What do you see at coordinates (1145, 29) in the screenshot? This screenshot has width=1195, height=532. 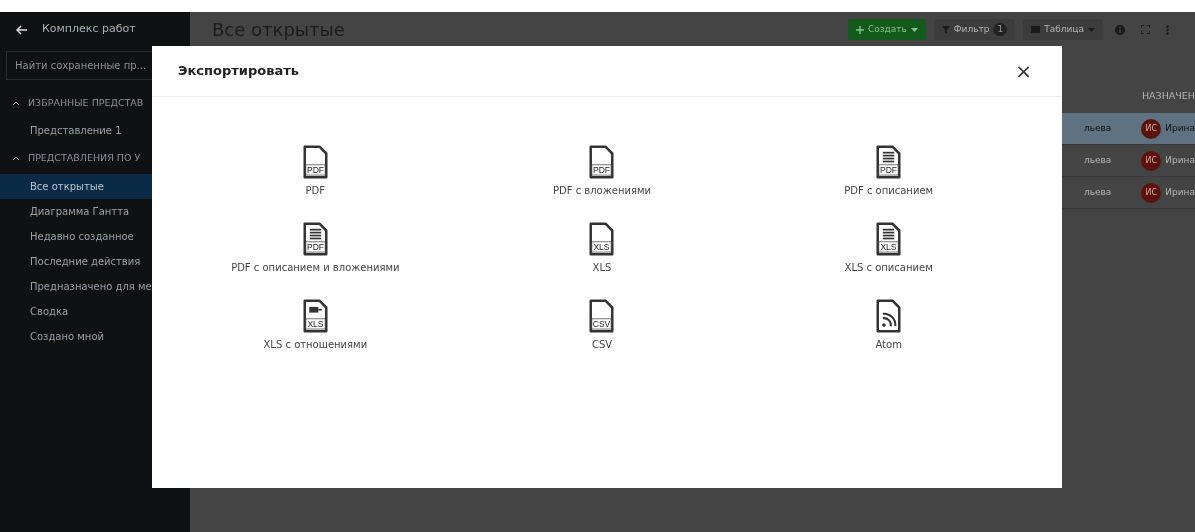 I see `expand-icon` at bounding box center [1145, 29].